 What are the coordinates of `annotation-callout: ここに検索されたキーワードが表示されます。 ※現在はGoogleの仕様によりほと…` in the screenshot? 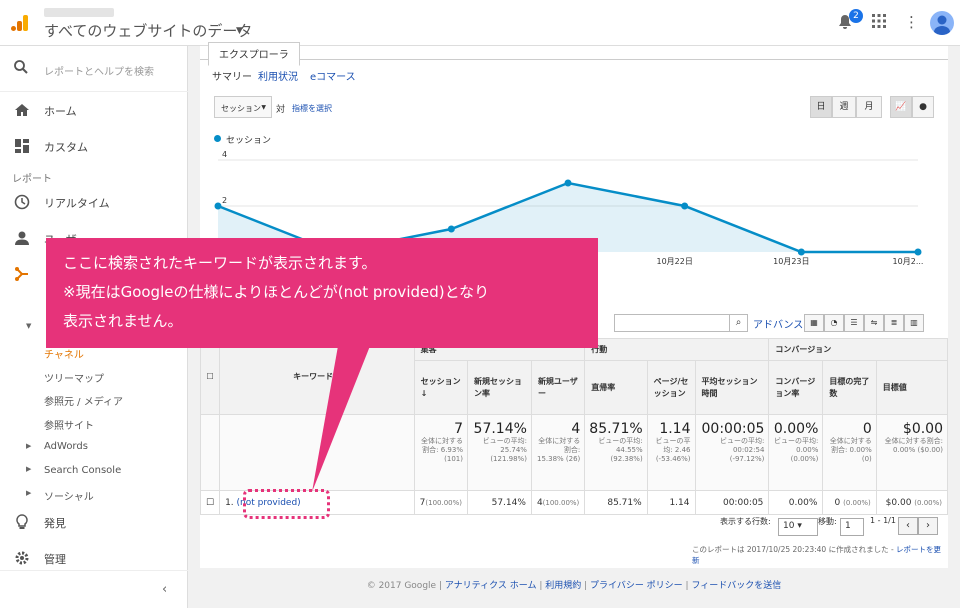 It's located at (322, 293).